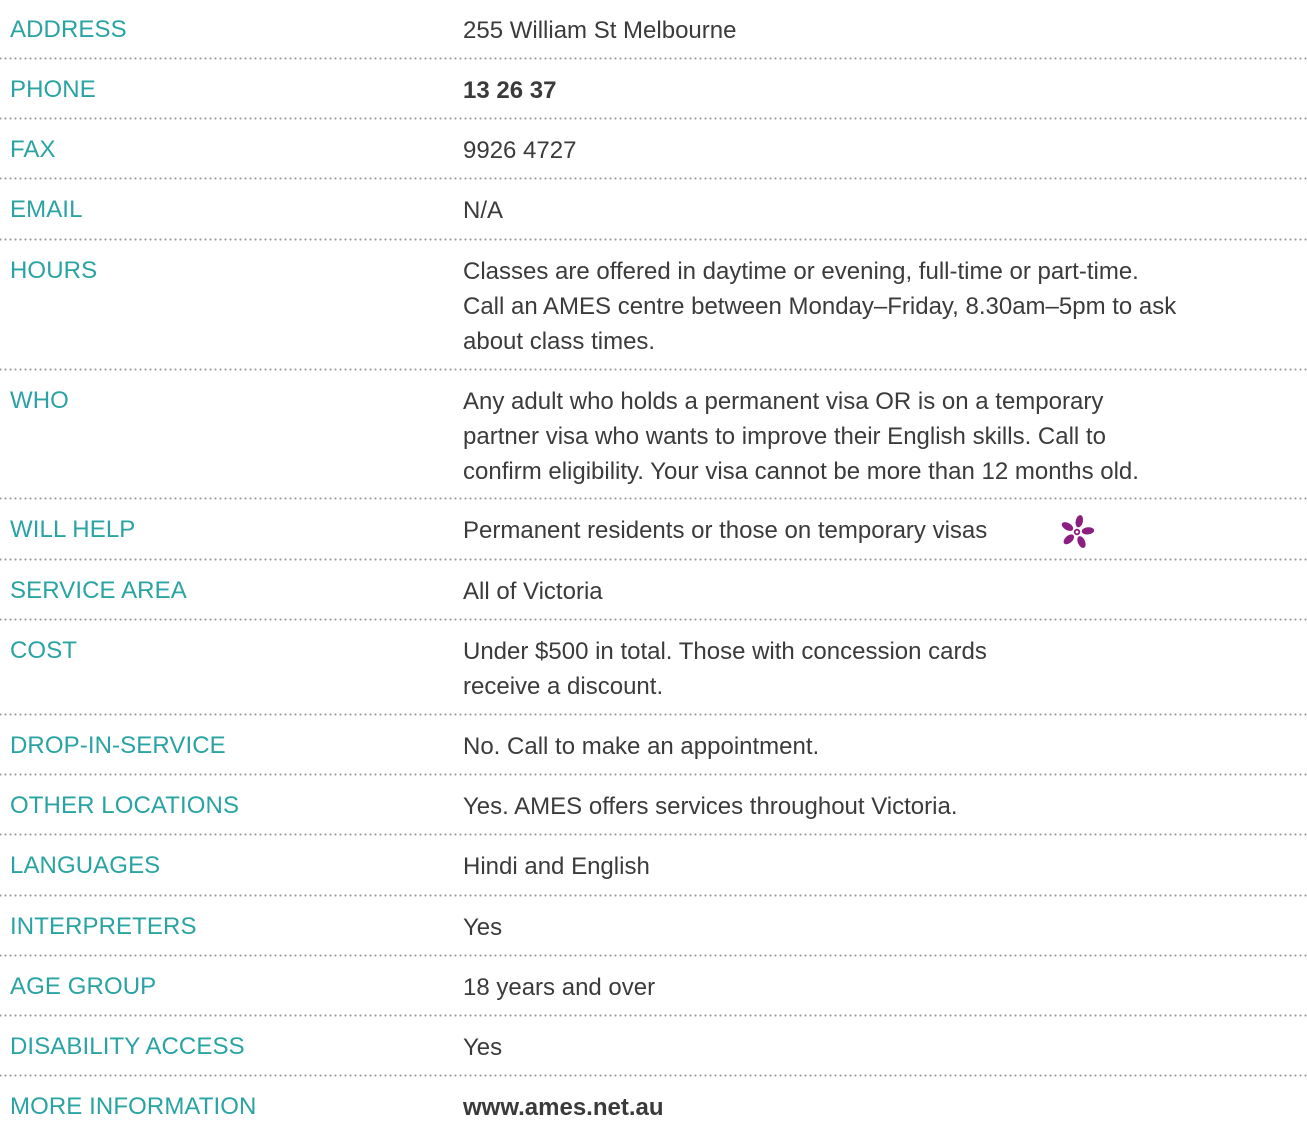 This screenshot has width=1307, height=1137. What do you see at coordinates (46, 209) in the screenshot?
I see `email-label: EMAIL` at bounding box center [46, 209].